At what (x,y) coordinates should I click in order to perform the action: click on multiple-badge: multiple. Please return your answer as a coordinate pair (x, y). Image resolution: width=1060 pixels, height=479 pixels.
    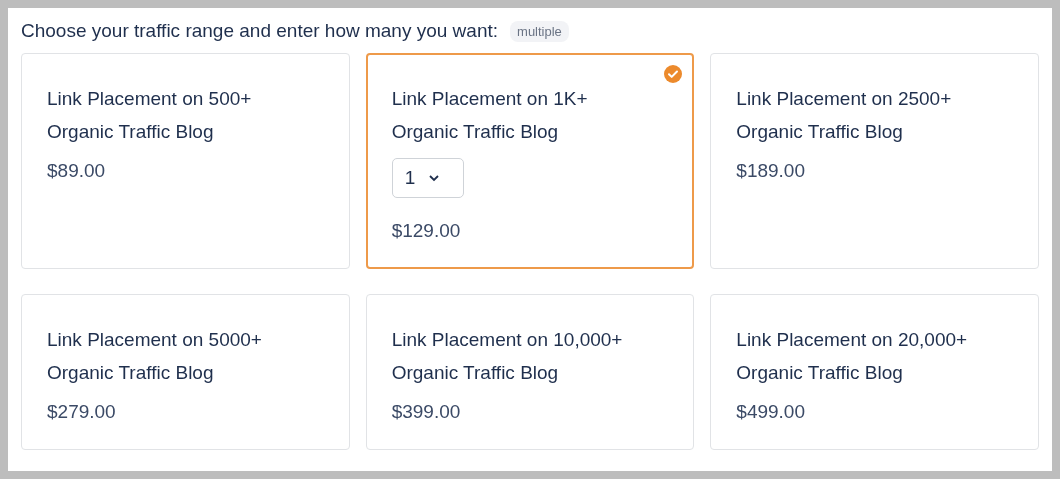
    Looking at the image, I should click on (539, 31).